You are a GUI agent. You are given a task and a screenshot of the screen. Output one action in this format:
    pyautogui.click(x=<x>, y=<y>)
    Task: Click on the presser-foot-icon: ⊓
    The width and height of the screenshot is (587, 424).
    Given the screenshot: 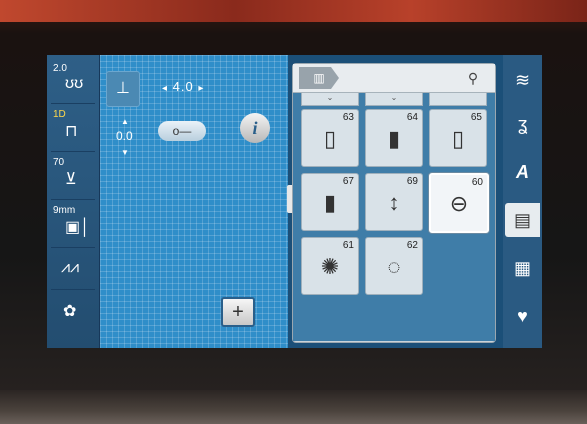 What is the action you would take?
    pyautogui.click(x=71, y=131)
    